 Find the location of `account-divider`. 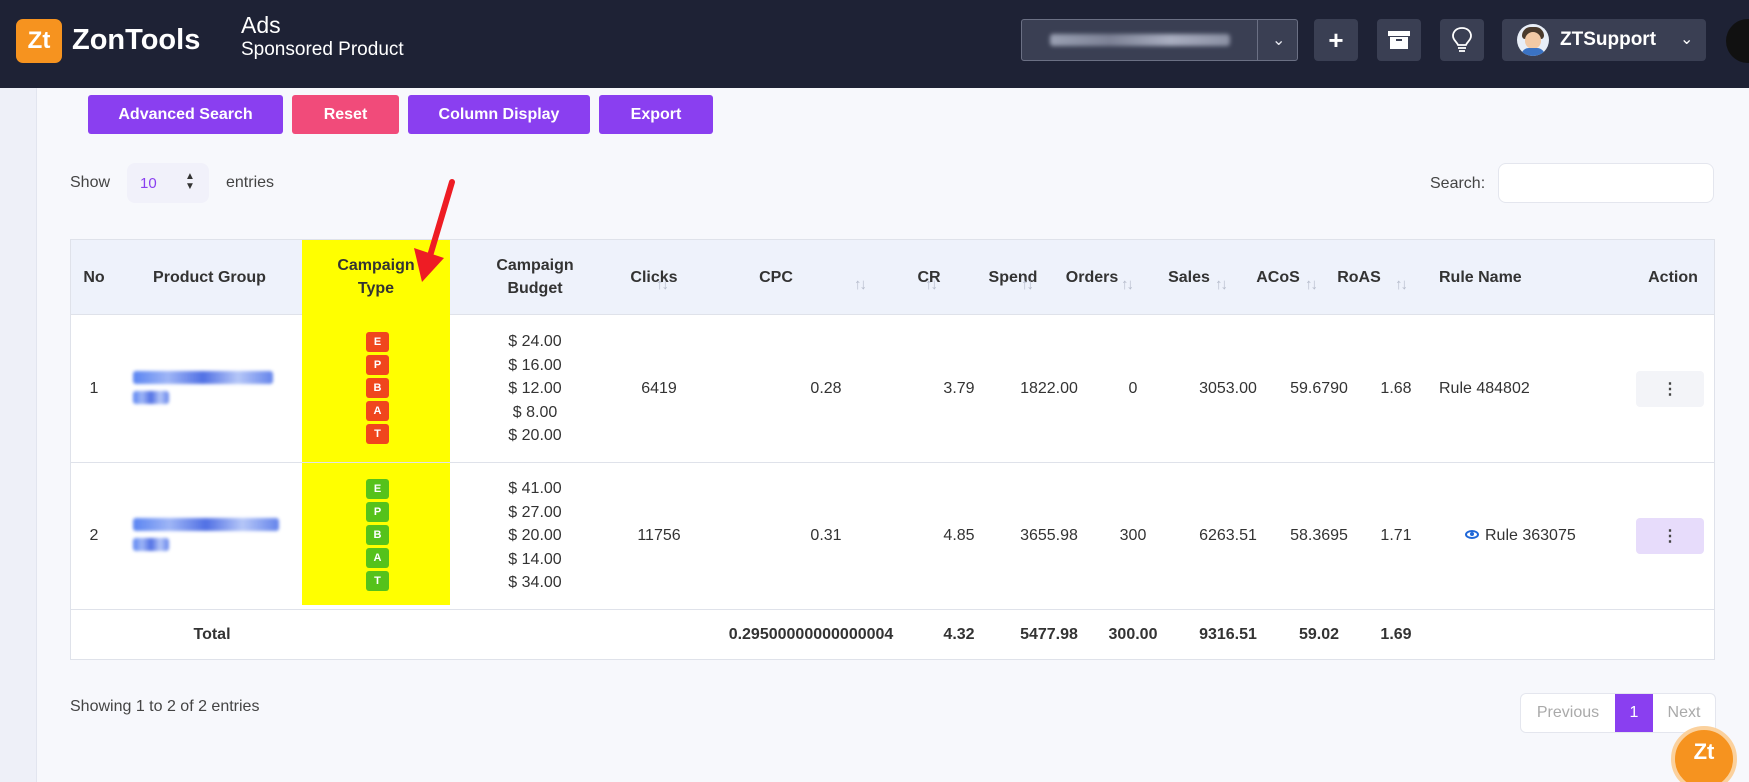

account-divider is located at coordinates (1257, 40).